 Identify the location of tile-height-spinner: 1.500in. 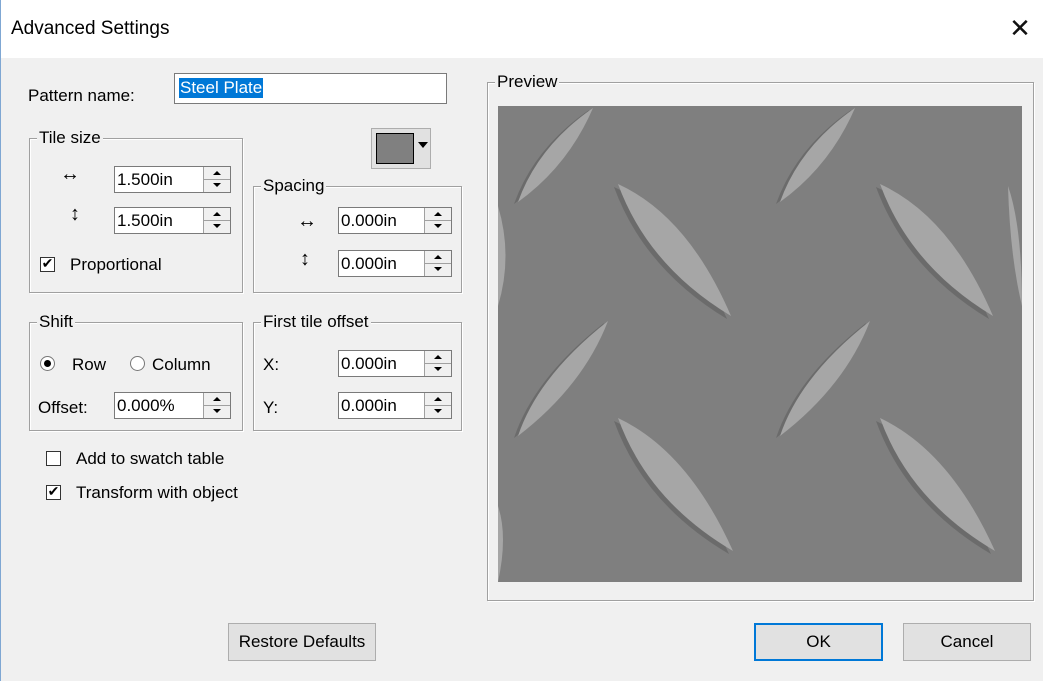
(172, 220).